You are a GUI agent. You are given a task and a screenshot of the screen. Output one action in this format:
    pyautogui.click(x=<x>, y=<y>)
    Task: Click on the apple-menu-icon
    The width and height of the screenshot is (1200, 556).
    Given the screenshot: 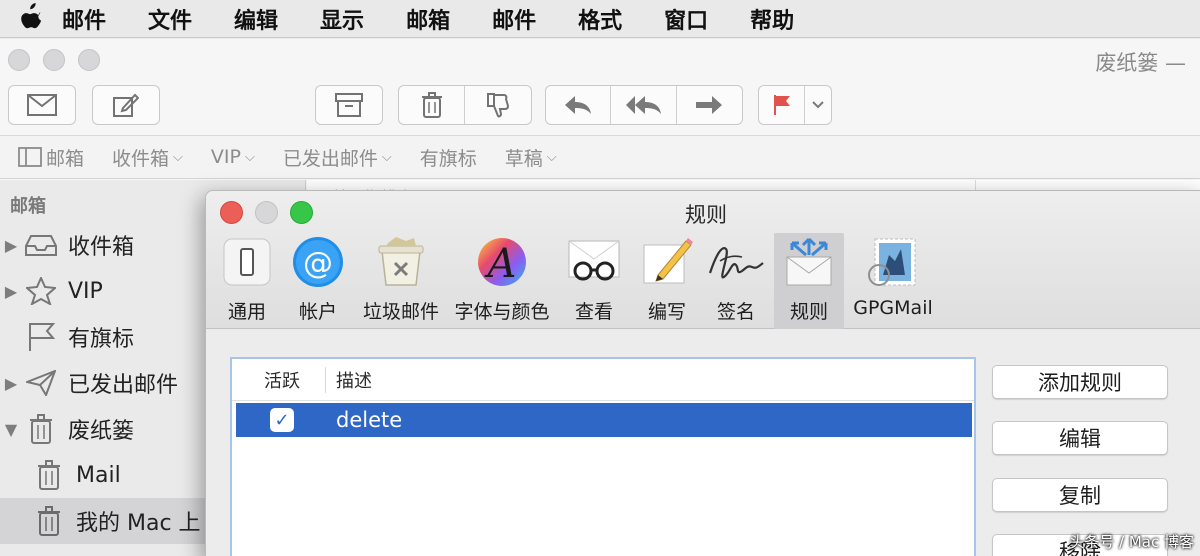 What is the action you would take?
    pyautogui.click(x=31, y=18)
    